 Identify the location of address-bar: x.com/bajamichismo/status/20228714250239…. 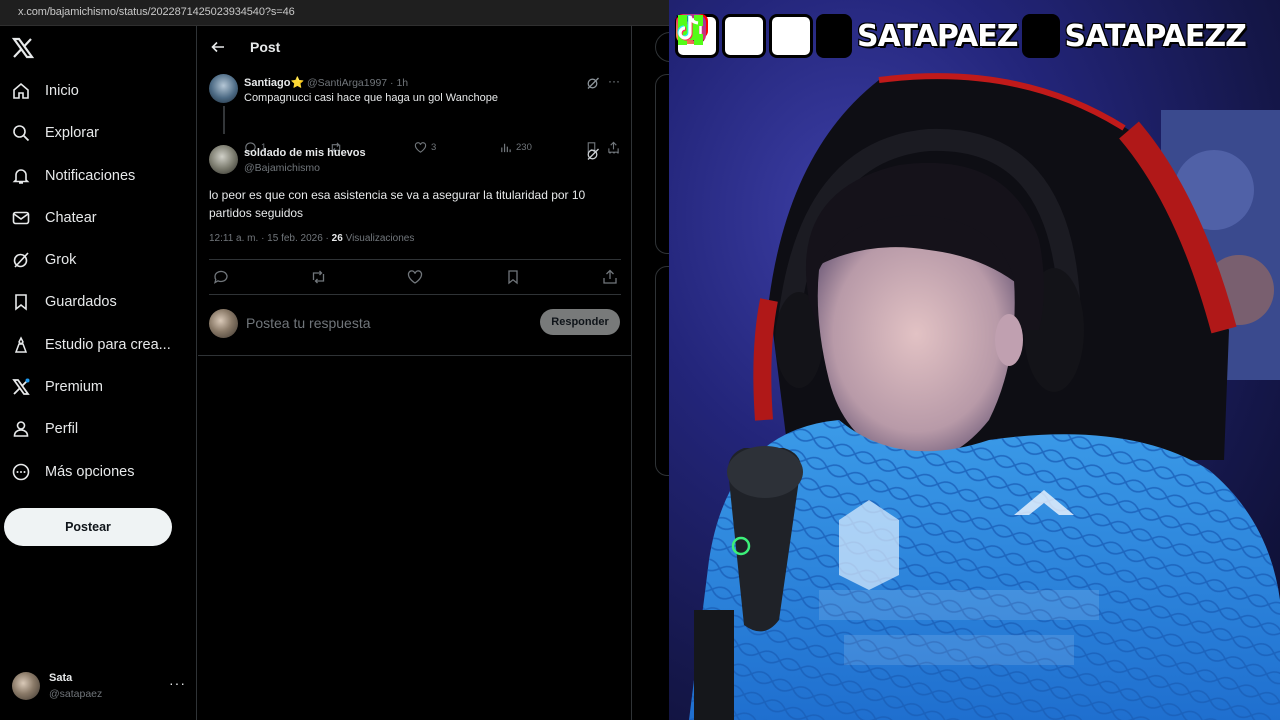
(334, 13).